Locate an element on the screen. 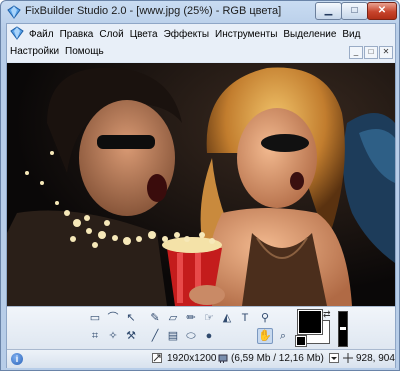 This screenshot has width=400, height=371. dropdown-icon is located at coordinates (334, 358).